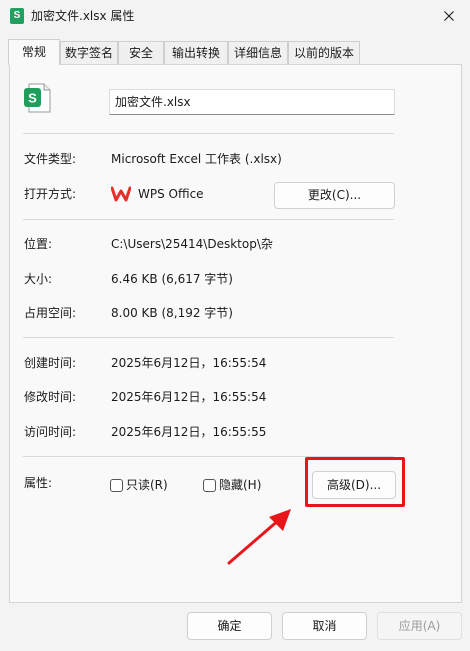 The height and width of the screenshot is (651, 470). Describe the element at coordinates (189, 363) in the screenshot. I see `created-value: 2025年6月12日，16:55:54` at that location.